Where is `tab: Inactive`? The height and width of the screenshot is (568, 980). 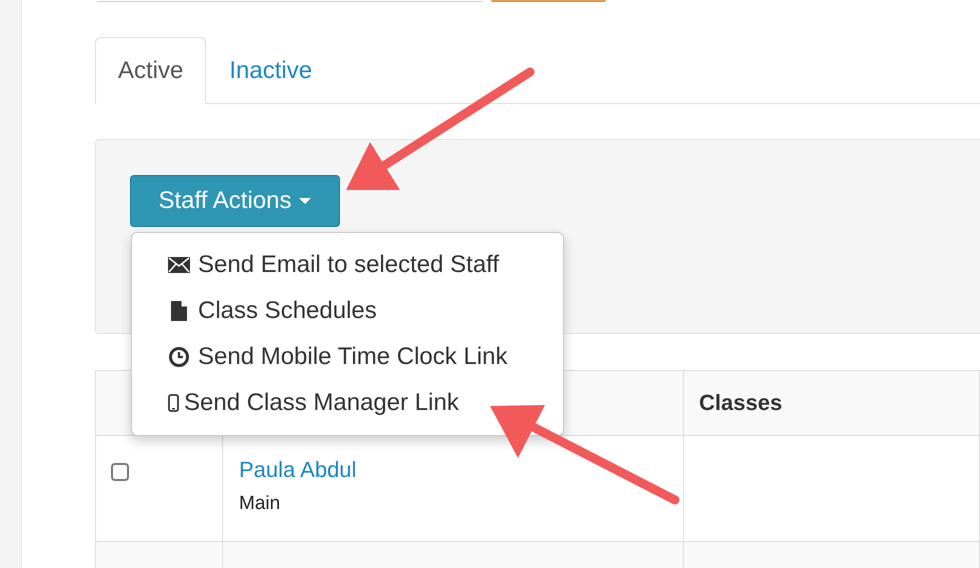
tab: Inactive is located at coordinates (271, 70).